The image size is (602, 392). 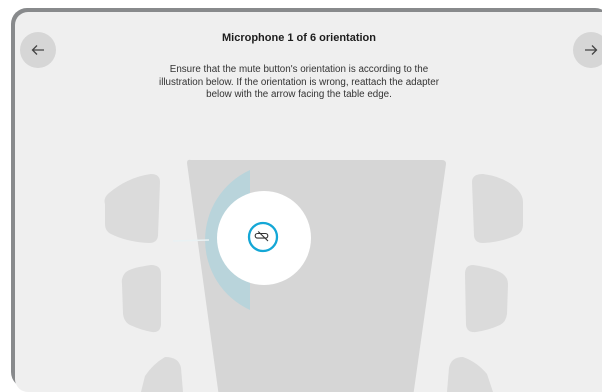 What do you see at coordinates (191, 240) in the screenshot?
I see `arc-divider` at bounding box center [191, 240].